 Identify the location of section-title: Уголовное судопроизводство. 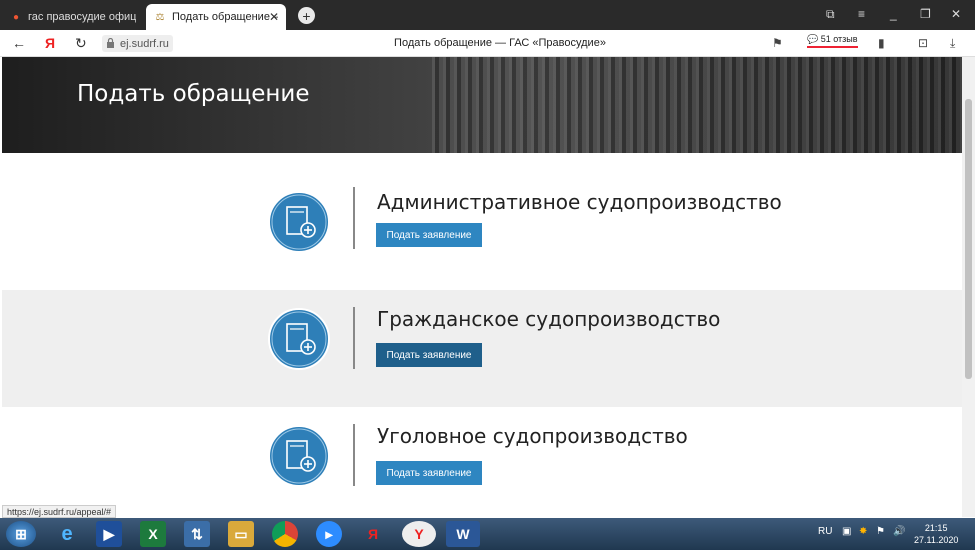
(532, 436).